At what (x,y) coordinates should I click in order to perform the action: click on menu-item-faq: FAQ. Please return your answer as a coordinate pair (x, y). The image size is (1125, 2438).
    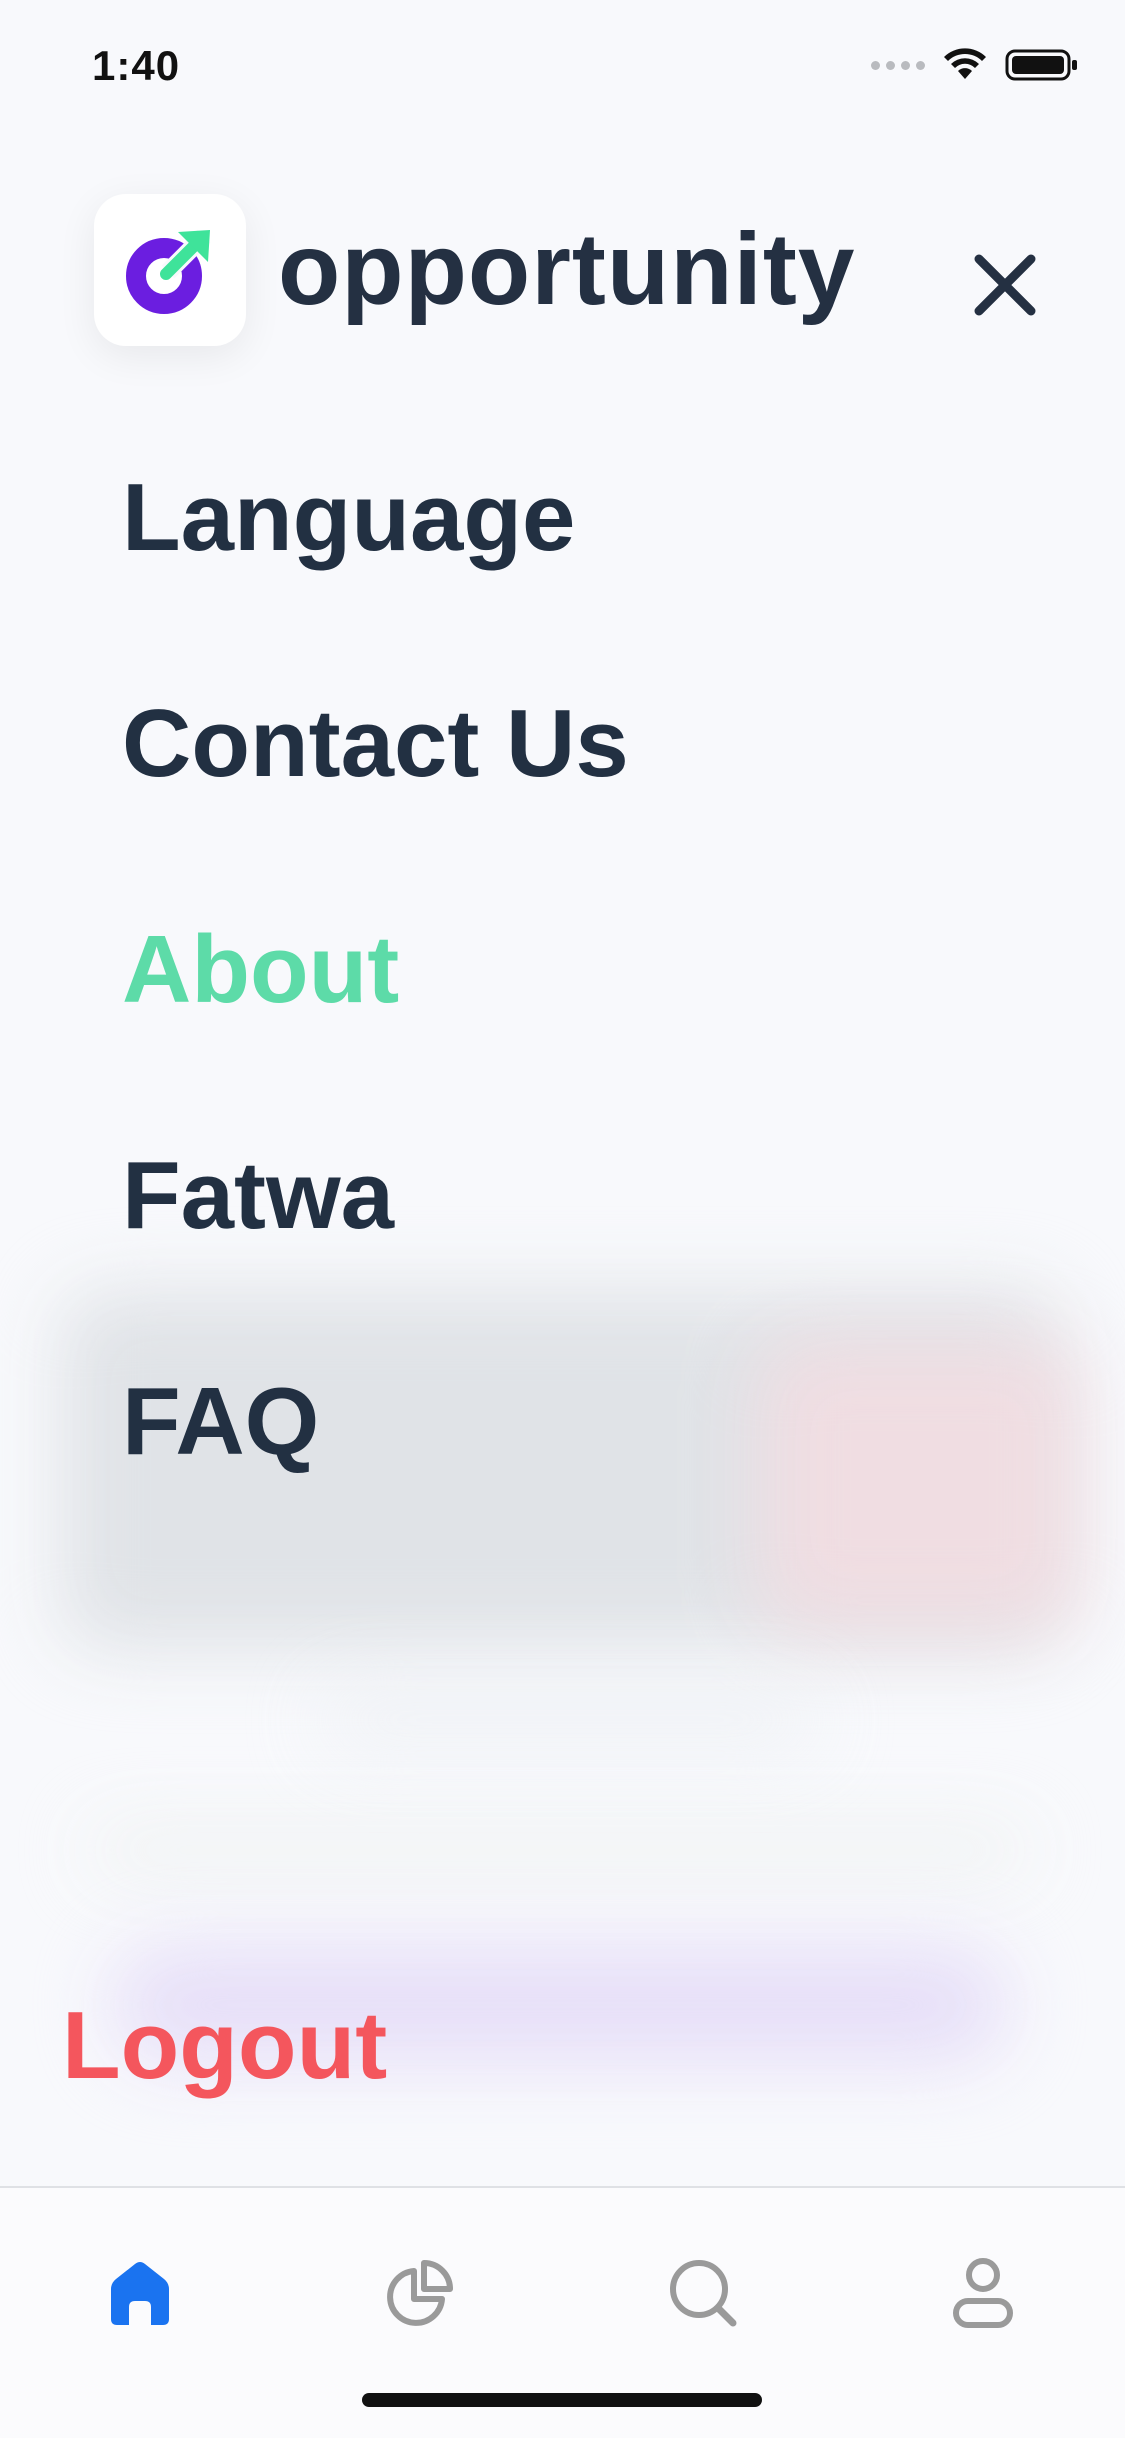
    Looking at the image, I should click on (375, 1487).